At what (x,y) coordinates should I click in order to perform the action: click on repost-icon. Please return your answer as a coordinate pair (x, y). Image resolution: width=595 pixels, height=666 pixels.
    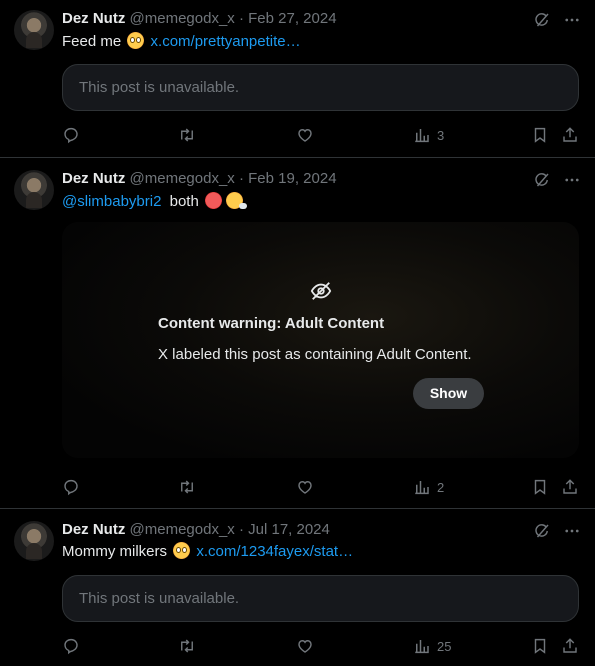
    Looking at the image, I should click on (187, 646).